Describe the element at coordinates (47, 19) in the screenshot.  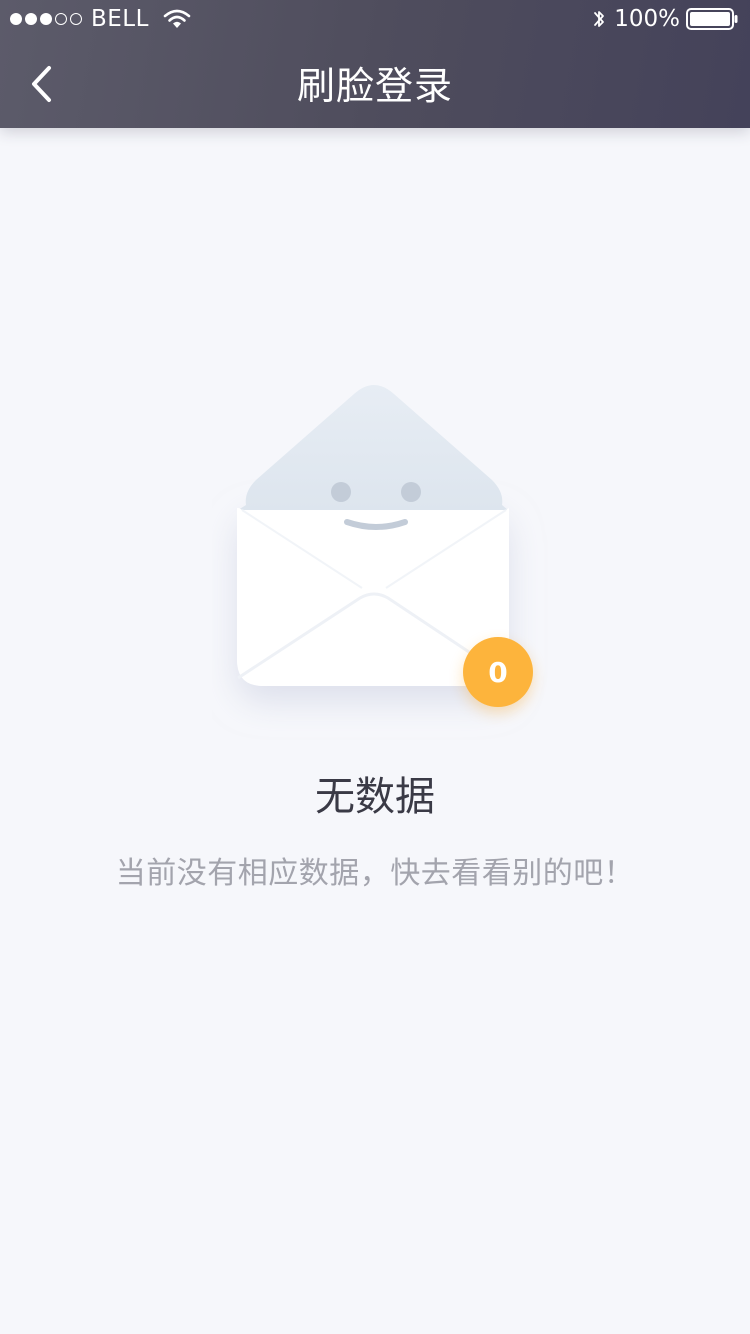
I see `signal-dots-icon` at that location.